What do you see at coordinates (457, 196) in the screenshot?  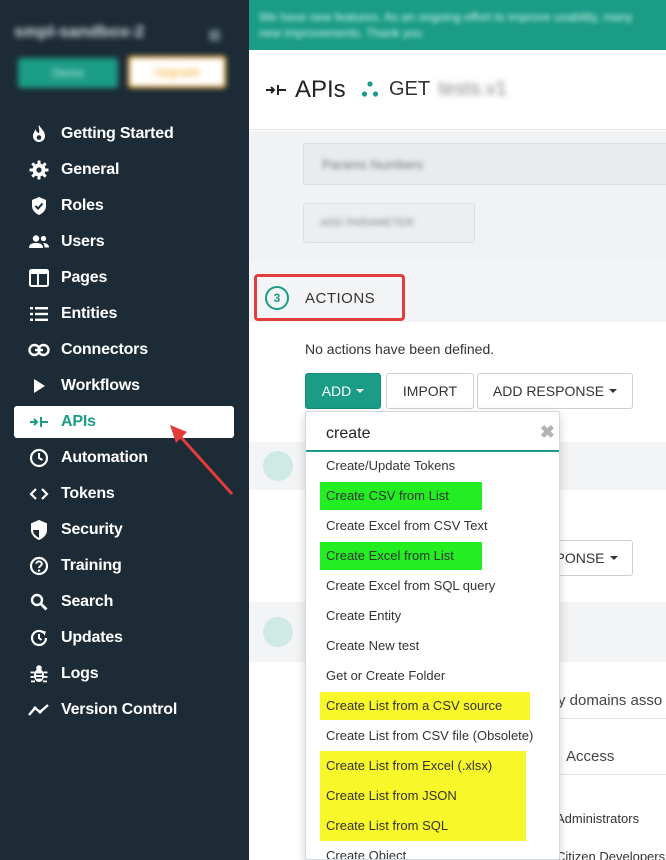 I see `params-card: Params Numbers ADD PARAMETER` at bounding box center [457, 196].